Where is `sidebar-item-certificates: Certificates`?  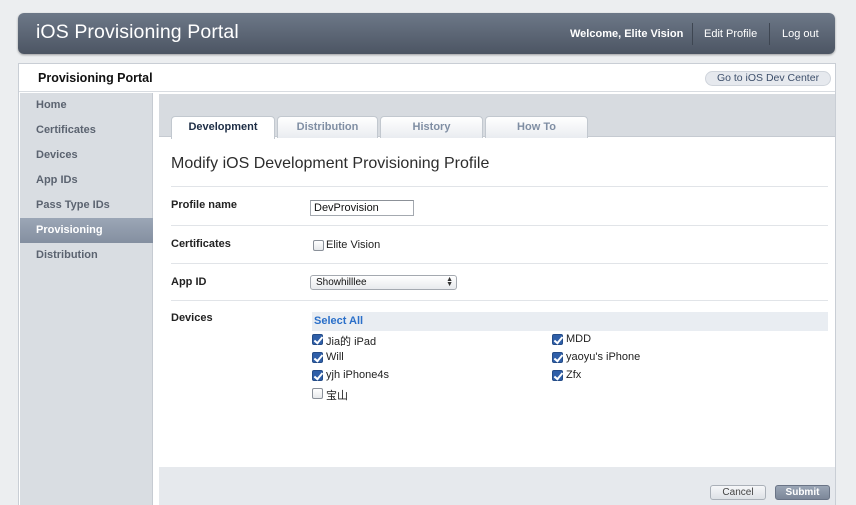 sidebar-item-certificates: Certificates is located at coordinates (86, 130).